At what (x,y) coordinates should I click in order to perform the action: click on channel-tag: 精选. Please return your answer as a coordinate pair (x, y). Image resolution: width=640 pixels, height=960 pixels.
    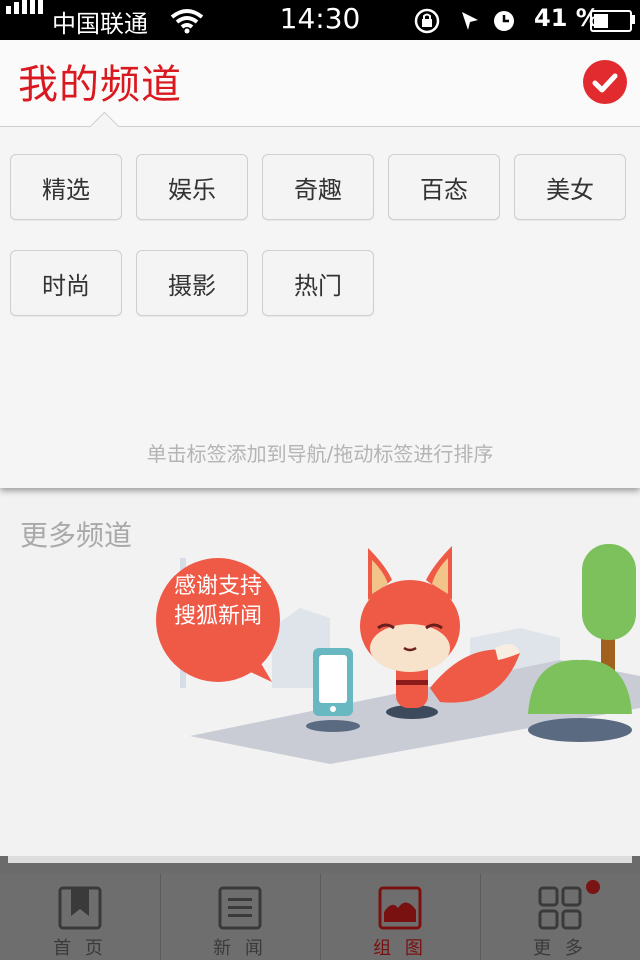
    Looking at the image, I should click on (66, 187).